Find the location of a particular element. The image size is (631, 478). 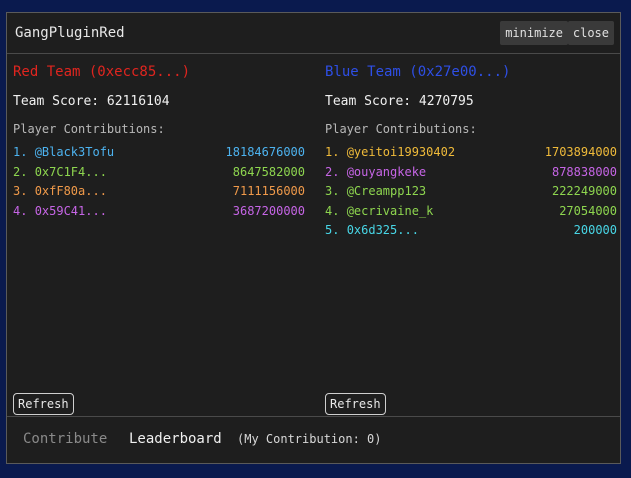

player-rank: 5. is located at coordinates (332, 230).